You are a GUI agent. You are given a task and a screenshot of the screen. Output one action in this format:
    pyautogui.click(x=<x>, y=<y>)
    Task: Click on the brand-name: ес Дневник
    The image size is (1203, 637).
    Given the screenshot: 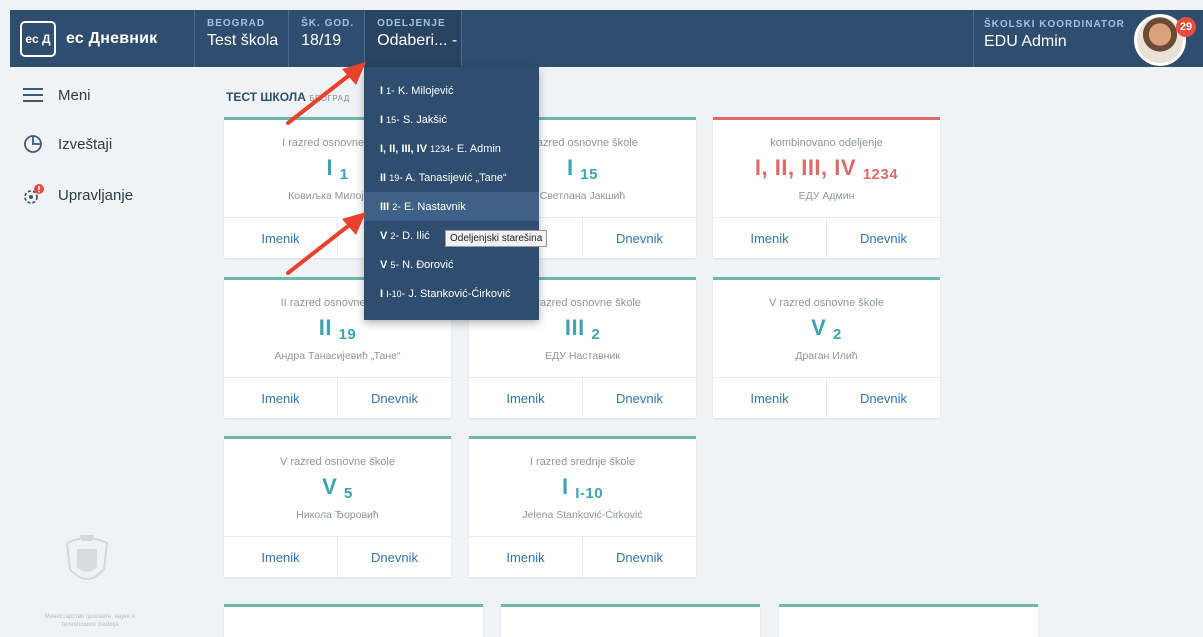 What is the action you would take?
    pyautogui.click(x=112, y=38)
    